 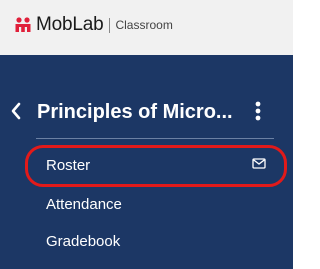 I want to click on brand-name: MobLab, so click(x=70, y=24).